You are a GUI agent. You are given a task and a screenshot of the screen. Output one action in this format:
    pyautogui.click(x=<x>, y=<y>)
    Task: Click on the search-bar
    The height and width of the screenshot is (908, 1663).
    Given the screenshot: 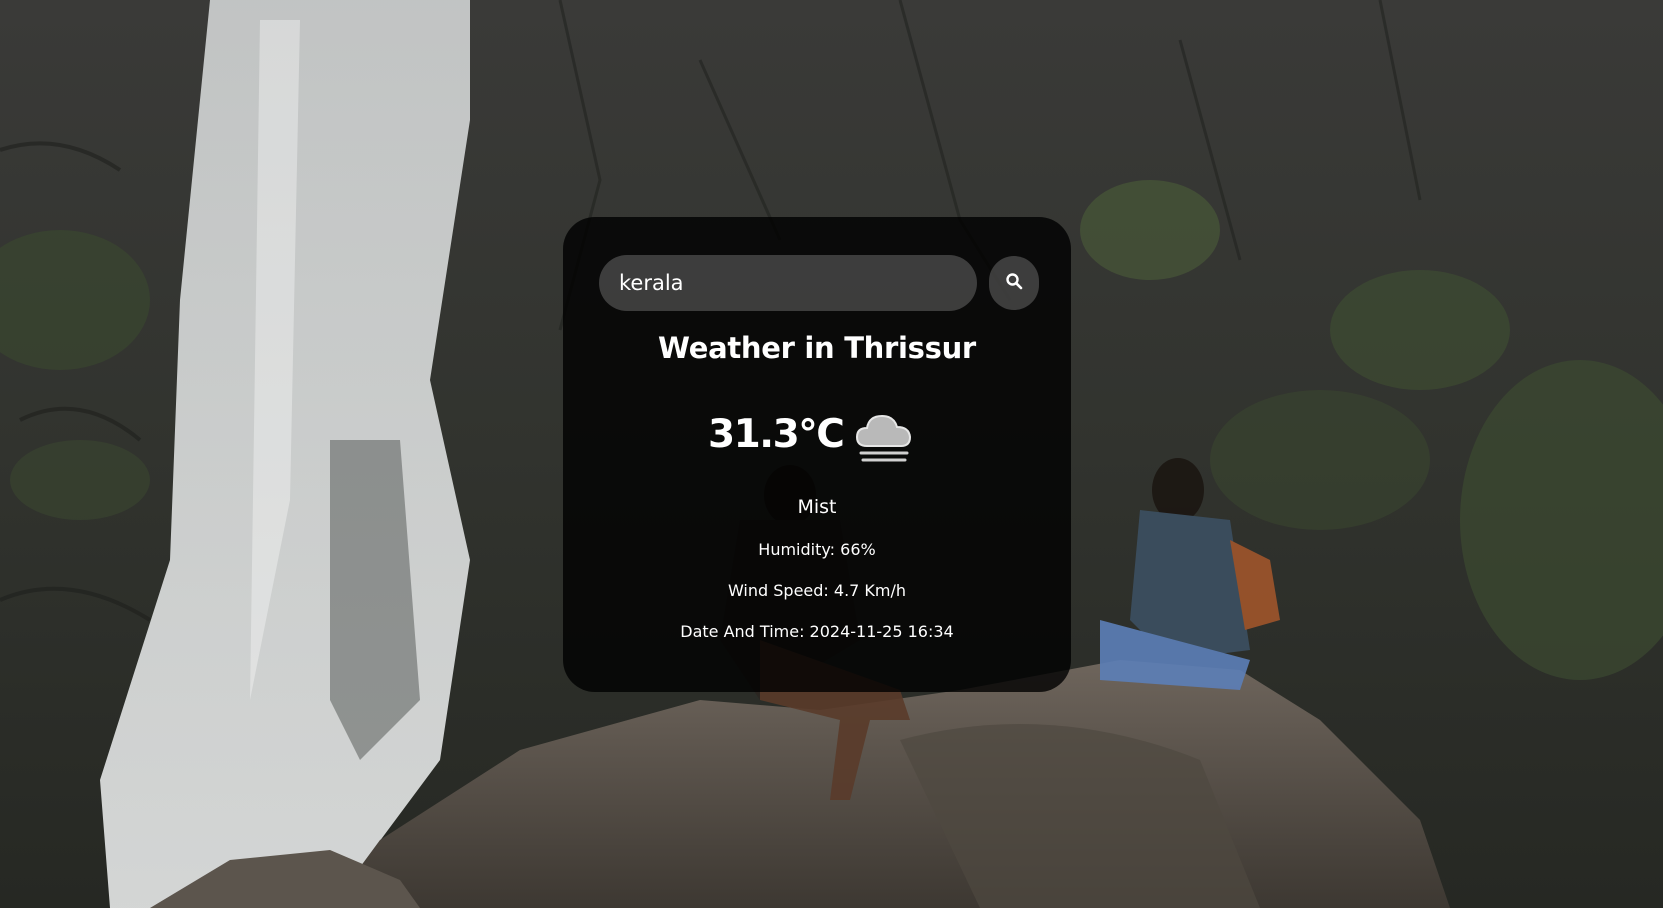 What is the action you would take?
    pyautogui.click(x=819, y=283)
    